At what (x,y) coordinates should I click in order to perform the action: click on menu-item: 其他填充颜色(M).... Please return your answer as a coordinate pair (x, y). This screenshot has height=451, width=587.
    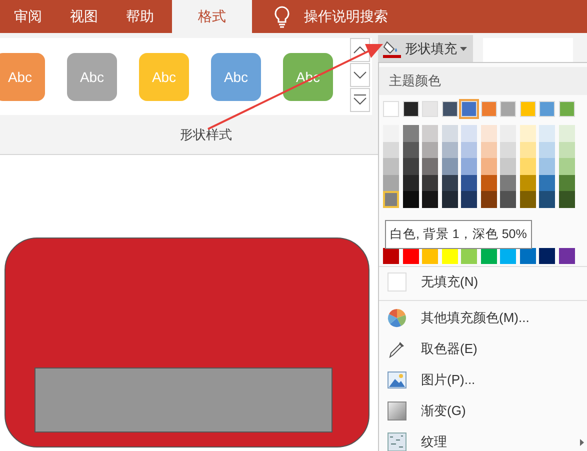
    Looking at the image, I should click on (483, 318).